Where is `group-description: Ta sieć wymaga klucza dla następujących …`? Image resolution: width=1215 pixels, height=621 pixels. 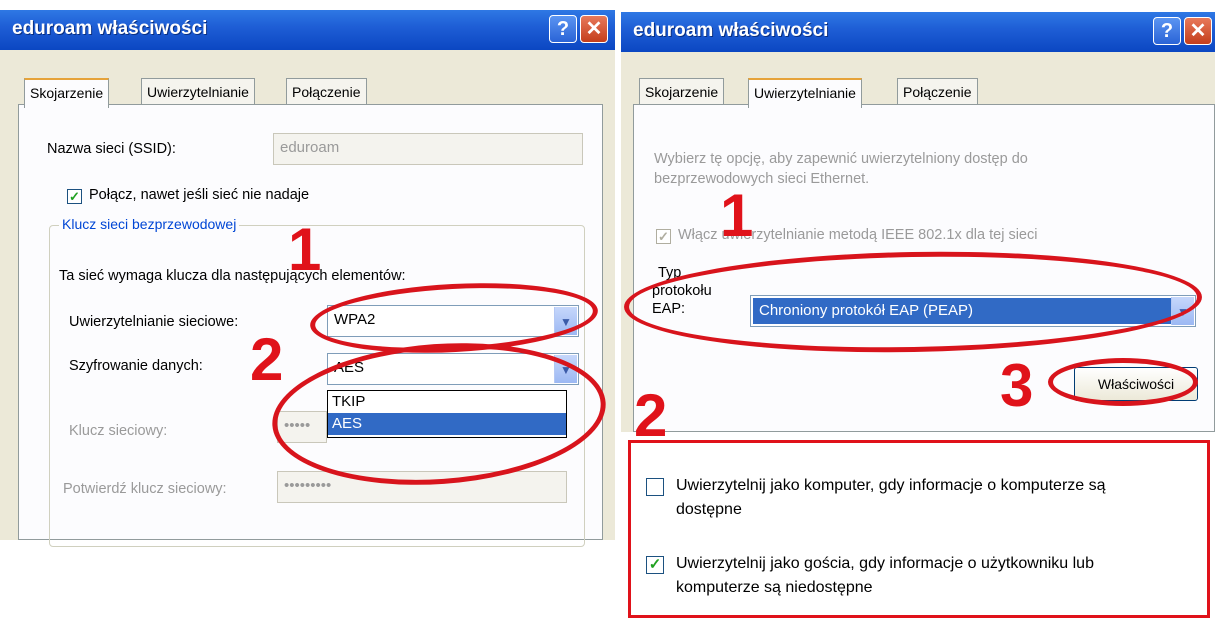
group-description: Ta sieć wymaga klucza dla następujących … is located at coordinates (232, 276).